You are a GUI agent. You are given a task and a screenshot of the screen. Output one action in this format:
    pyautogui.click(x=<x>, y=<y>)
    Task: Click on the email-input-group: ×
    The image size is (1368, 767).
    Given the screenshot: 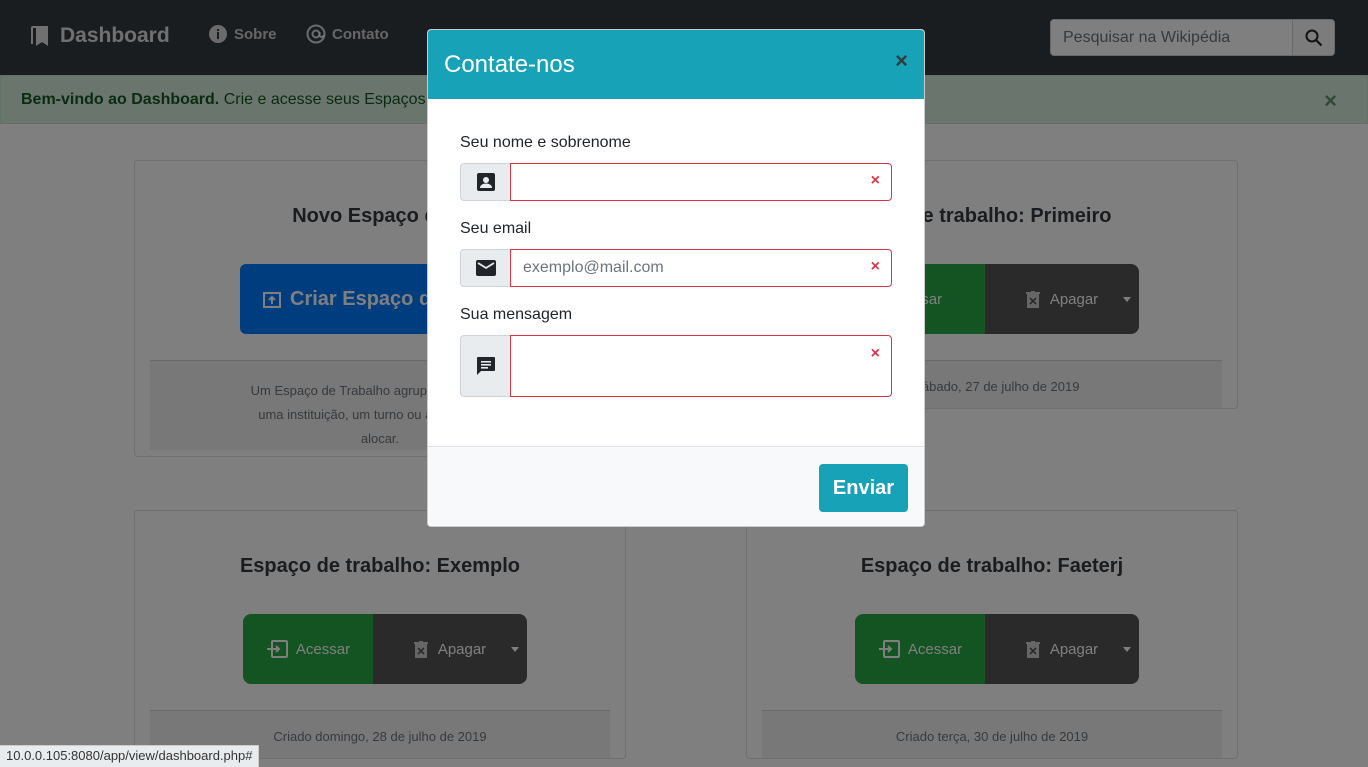 What is the action you would take?
    pyautogui.click(x=676, y=268)
    